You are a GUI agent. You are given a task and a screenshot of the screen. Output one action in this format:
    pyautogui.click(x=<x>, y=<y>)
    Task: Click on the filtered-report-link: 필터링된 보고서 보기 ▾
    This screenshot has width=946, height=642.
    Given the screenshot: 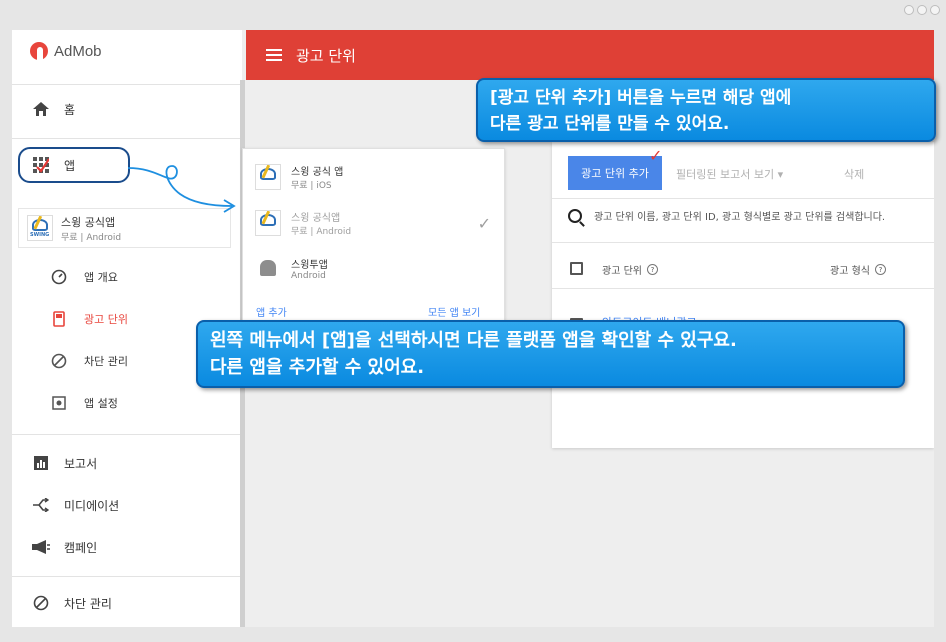 What is the action you would take?
    pyautogui.click(x=729, y=174)
    